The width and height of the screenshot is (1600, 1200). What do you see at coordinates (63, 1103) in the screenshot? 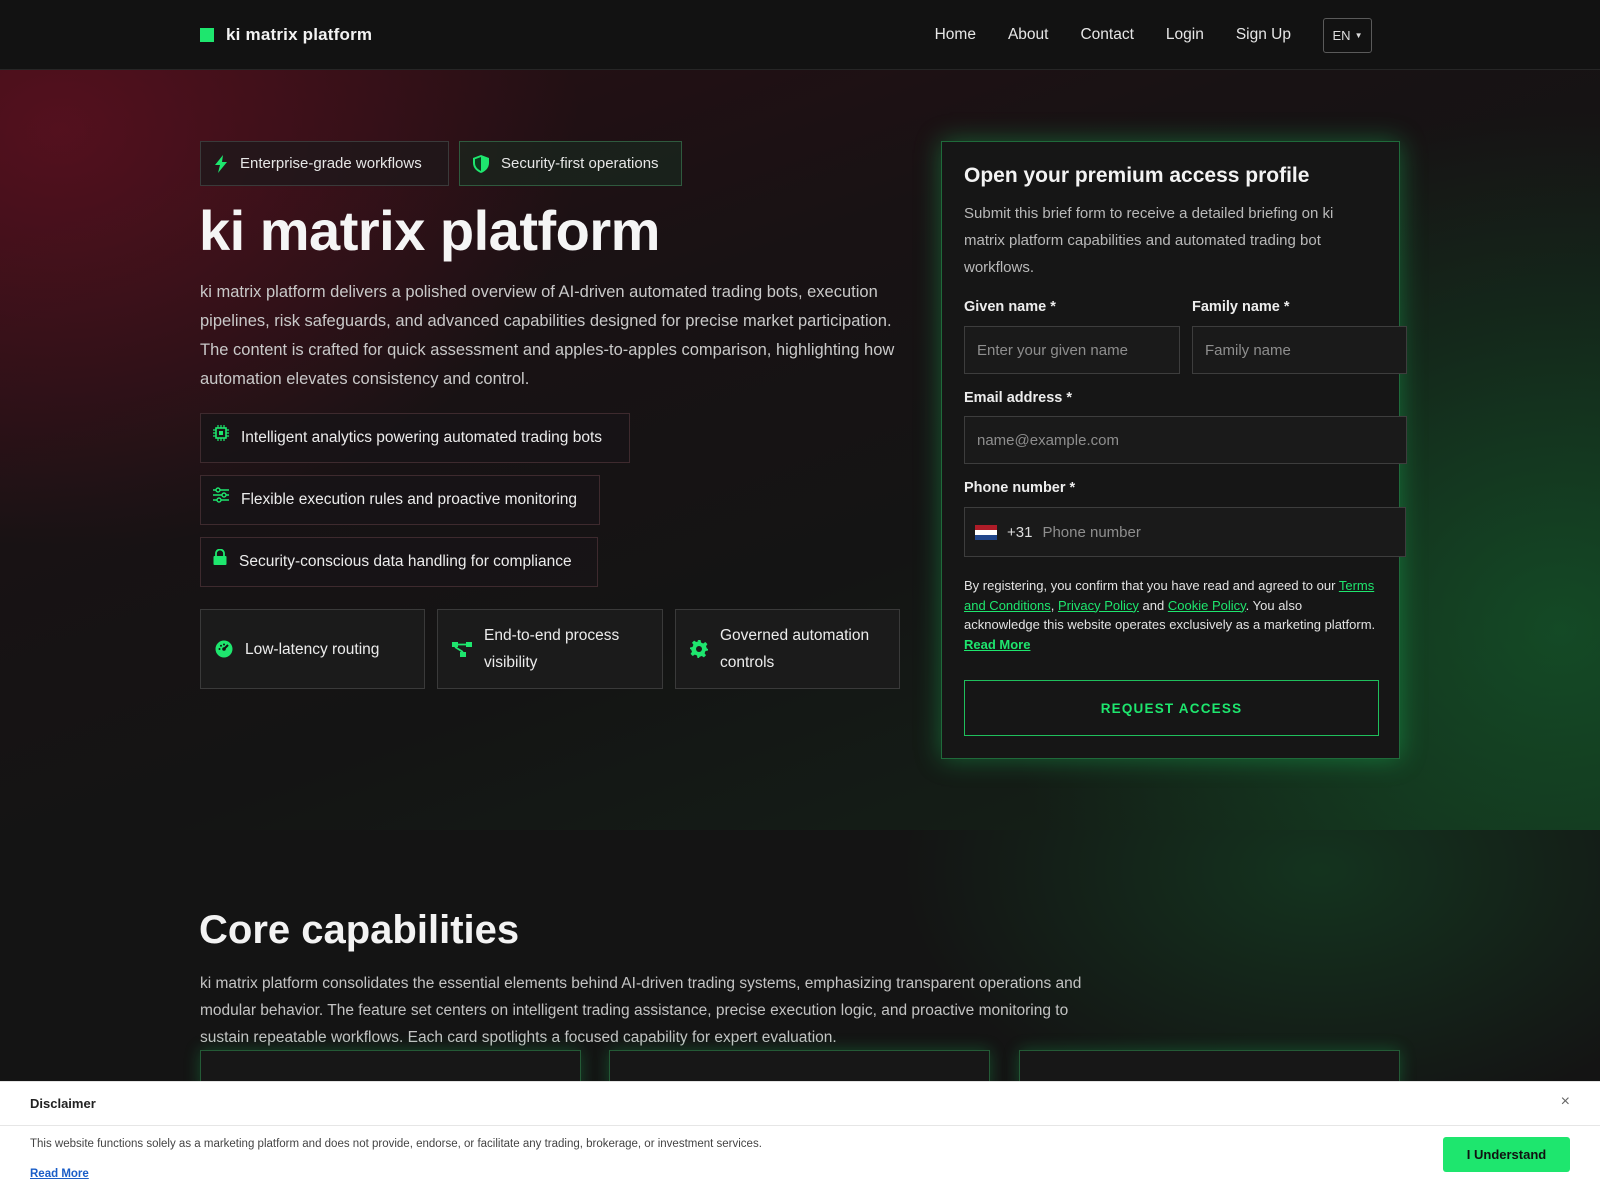
I see `disclaimer-title: Disclaimer` at bounding box center [63, 1103].